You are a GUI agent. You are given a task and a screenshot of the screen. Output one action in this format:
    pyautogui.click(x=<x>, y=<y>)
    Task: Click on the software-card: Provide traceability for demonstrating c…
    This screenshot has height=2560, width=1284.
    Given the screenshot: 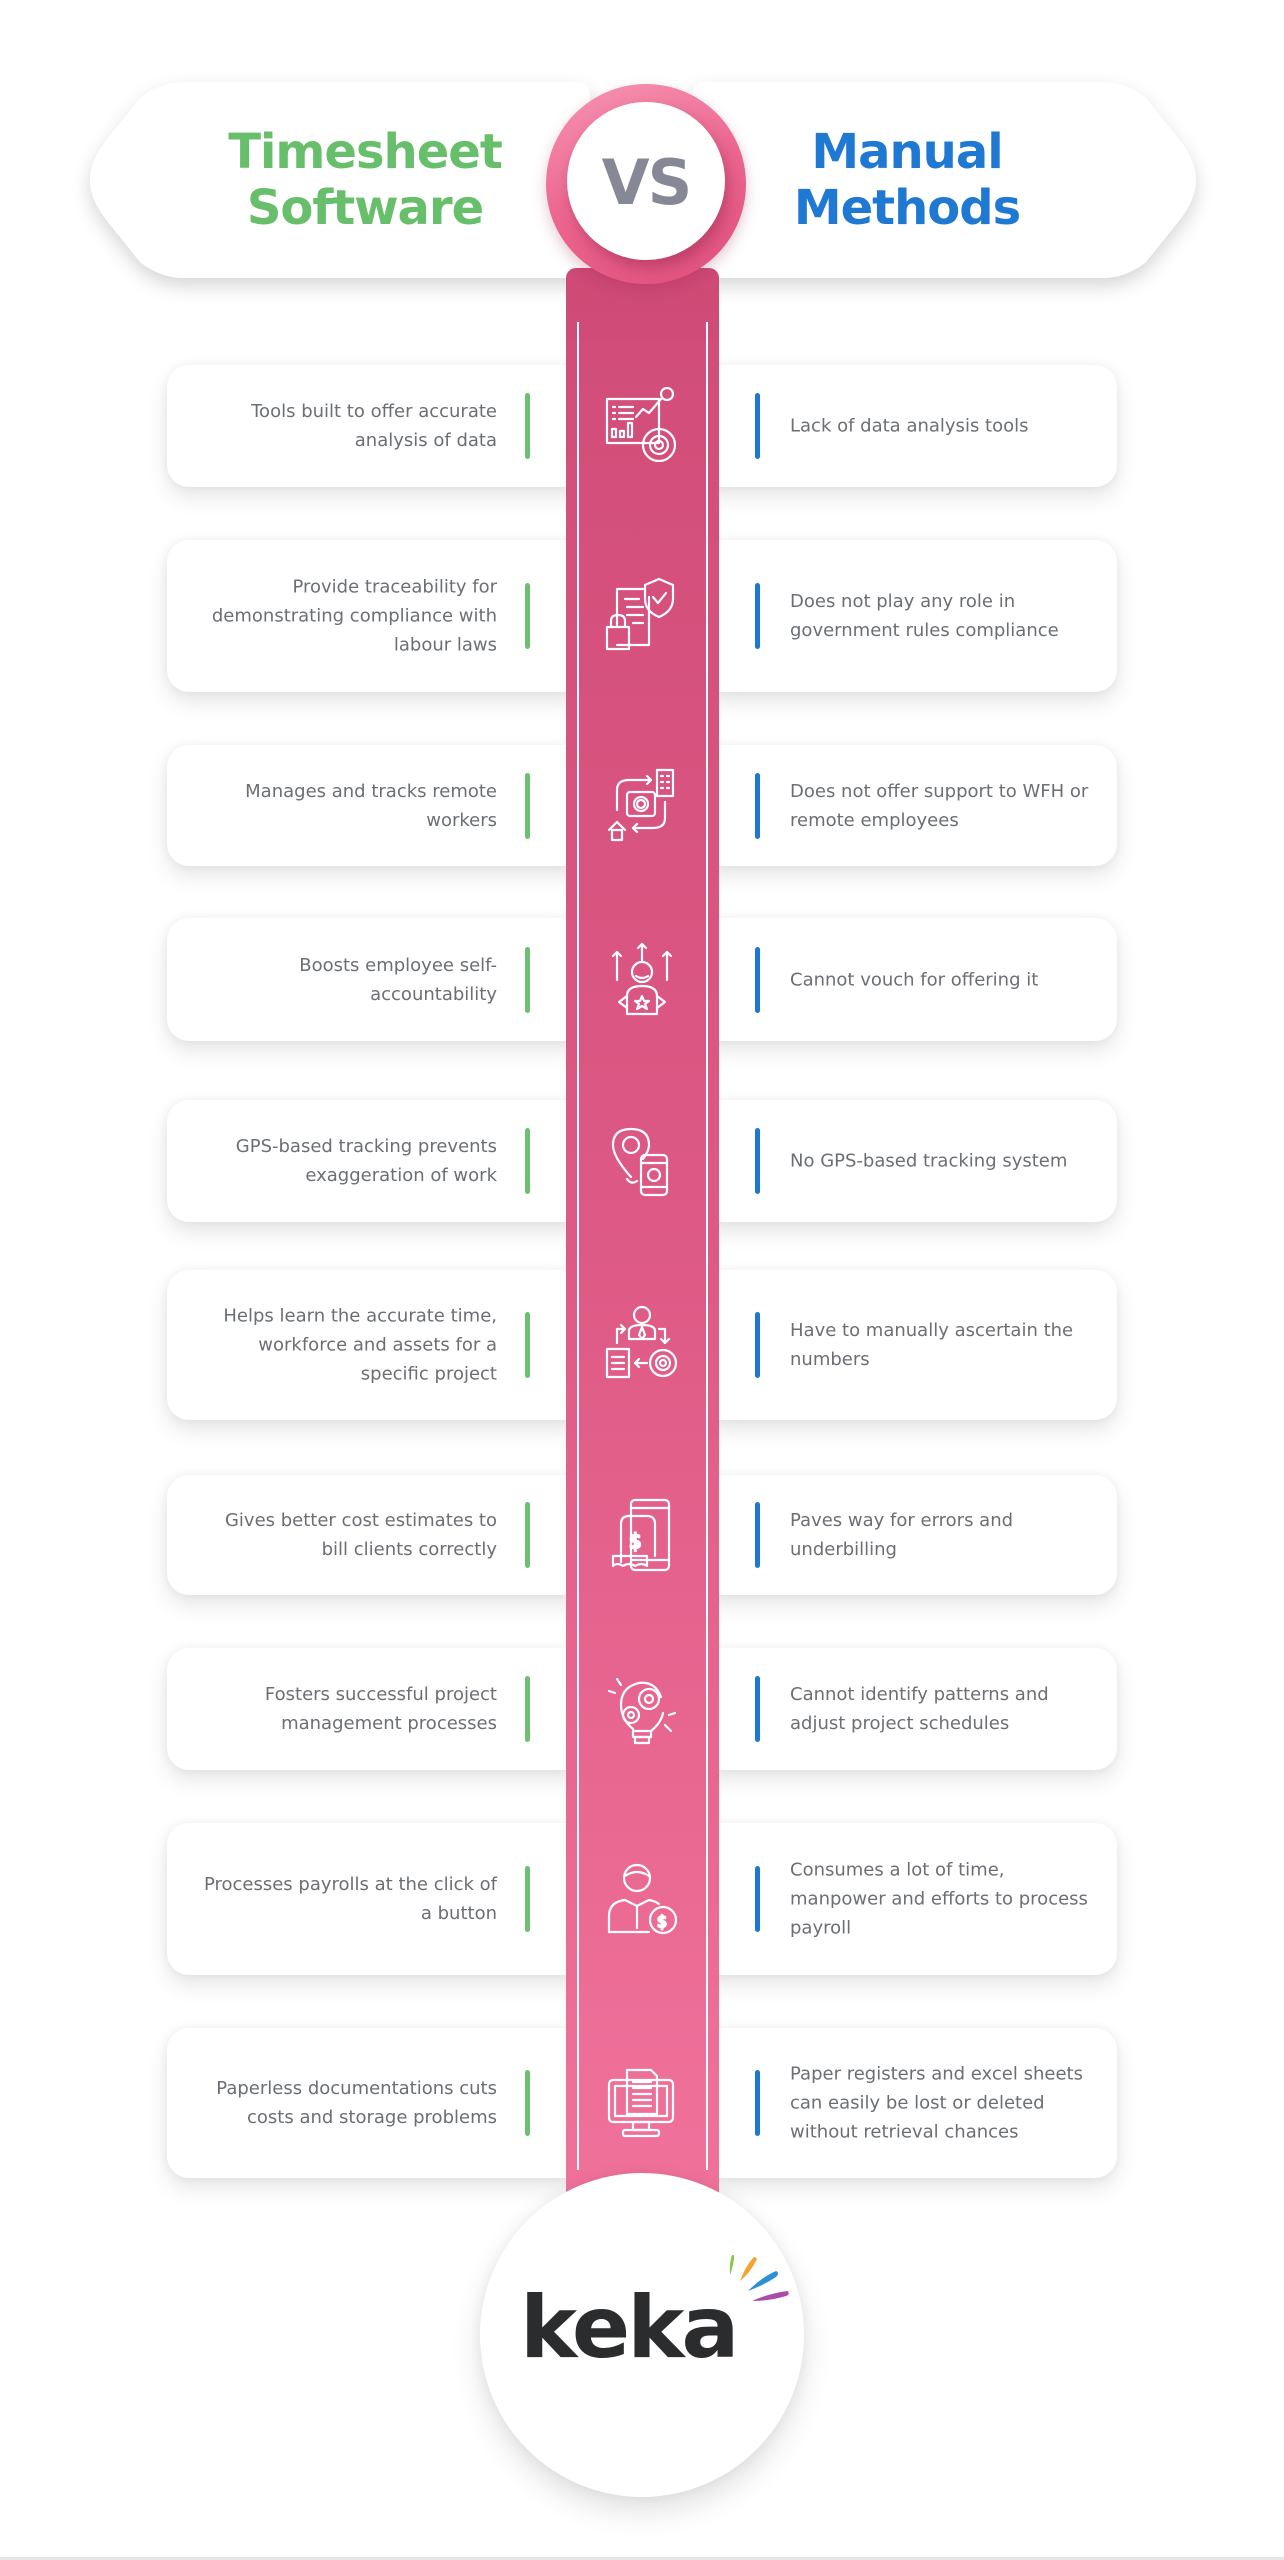 What is the action you would take?
    pyautogui.click(x=377, y=616)
    